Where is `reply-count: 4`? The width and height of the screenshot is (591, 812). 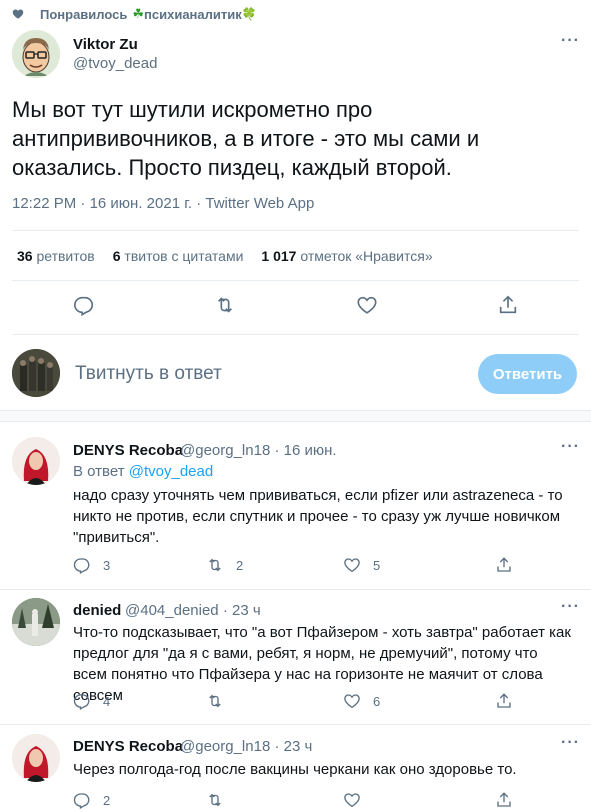
reply-count: 4 is located at coordinates (107, 701).